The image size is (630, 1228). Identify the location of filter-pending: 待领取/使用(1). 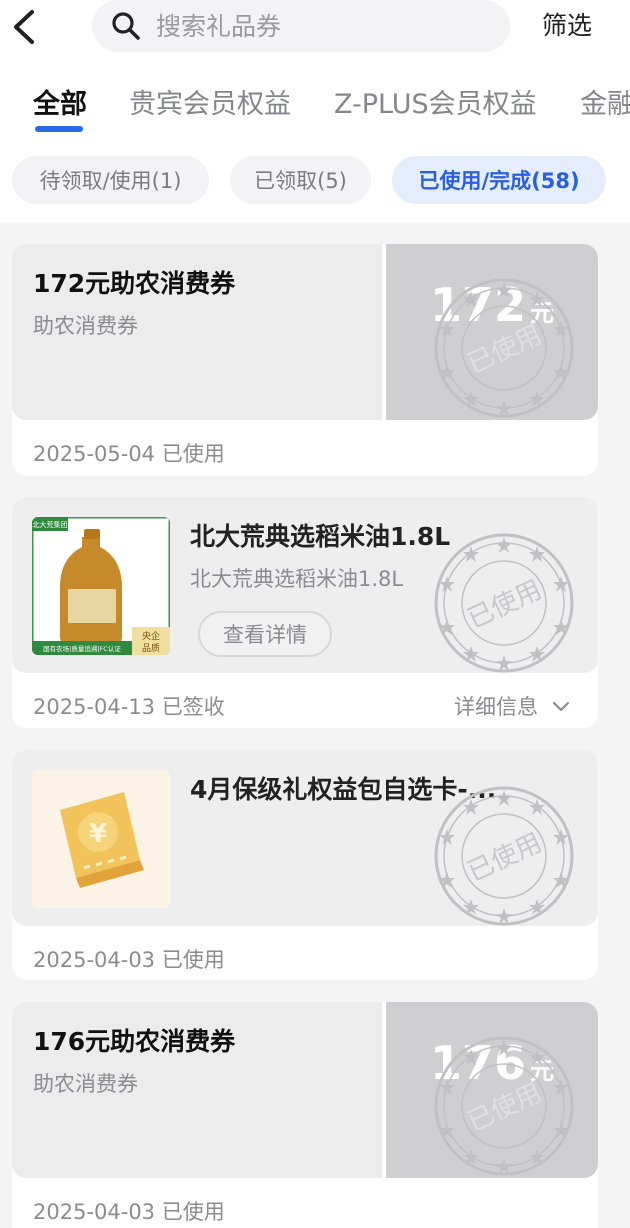
(110, 180).